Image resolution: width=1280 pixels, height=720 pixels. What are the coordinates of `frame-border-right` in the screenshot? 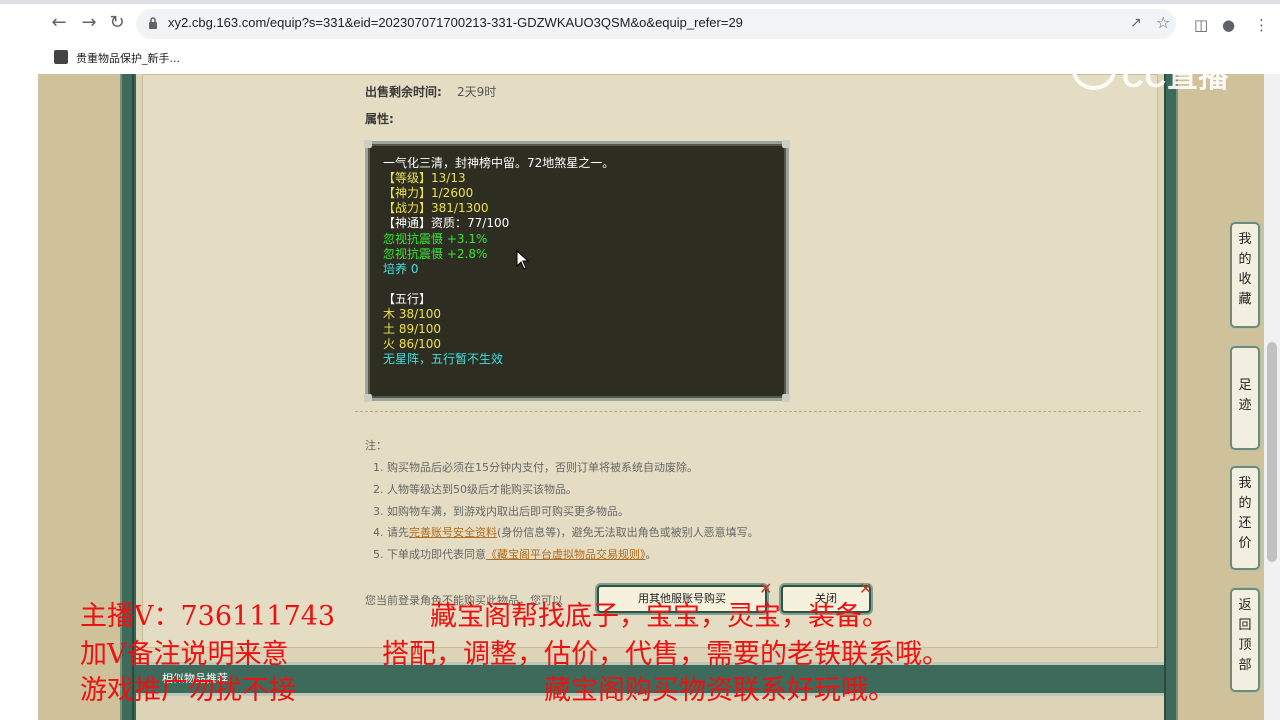 It's located at (1171, 397).